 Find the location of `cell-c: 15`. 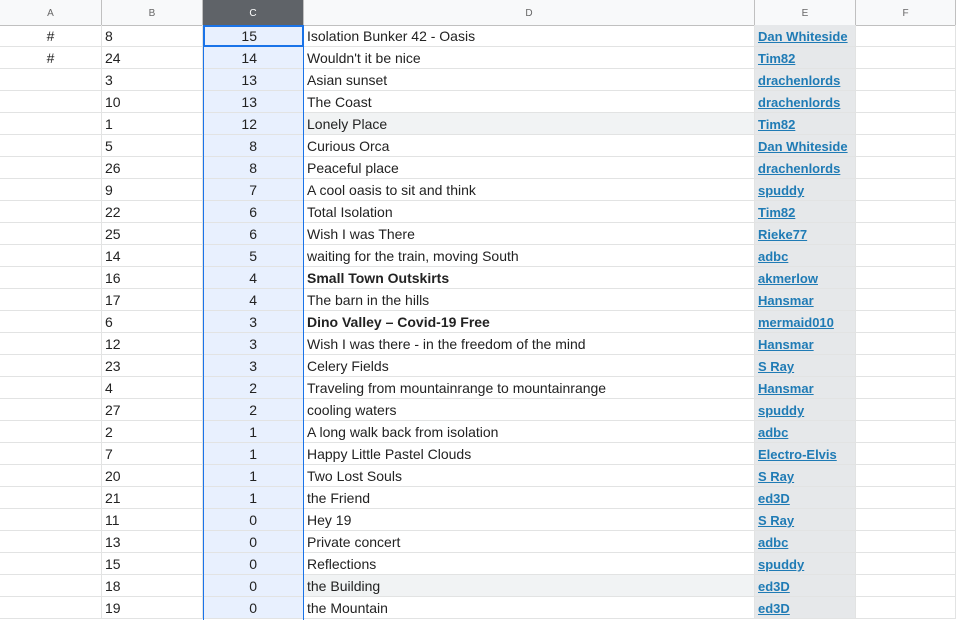

cell-c: 15 is located at coordinates (253, 36).